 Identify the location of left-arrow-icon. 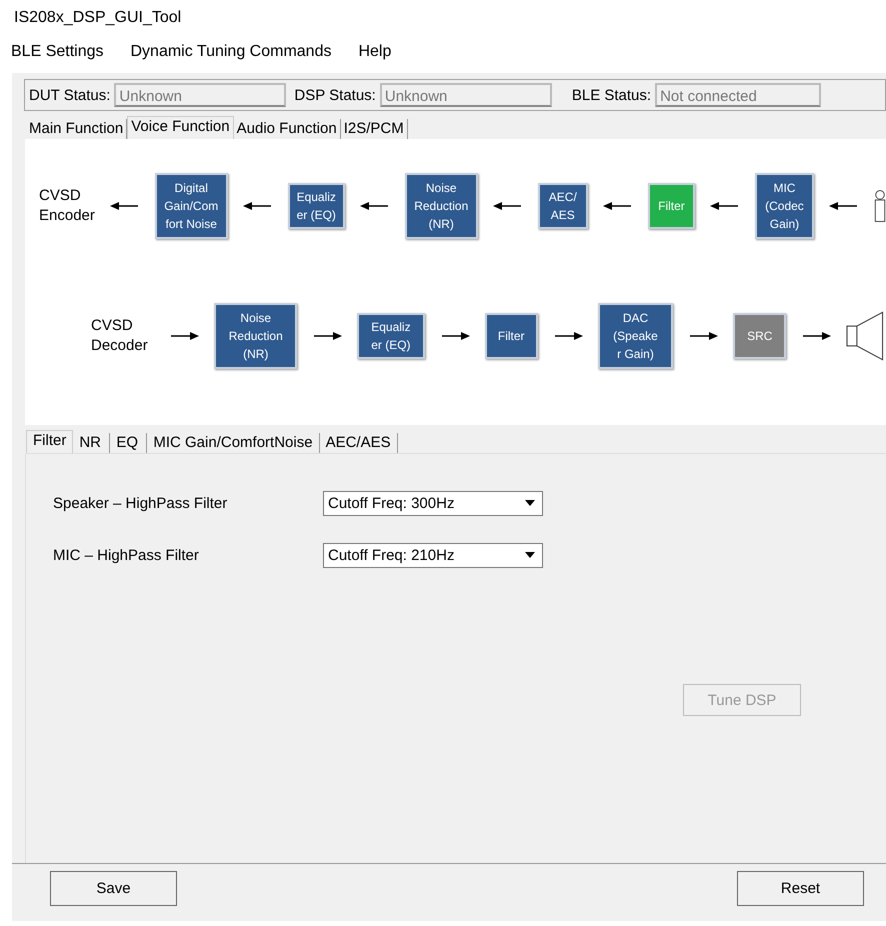
(843, 206).